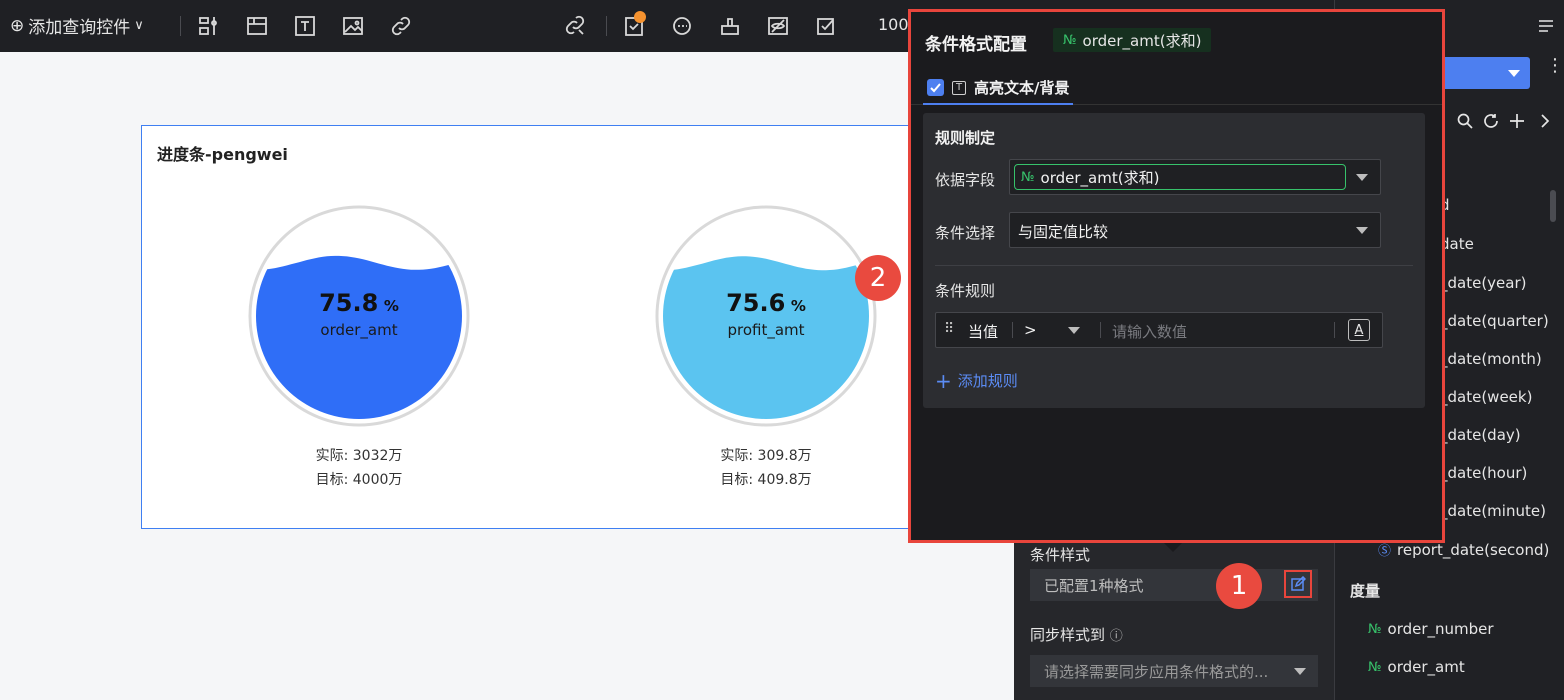 The image size is (1564, 700). Describe the element at coordinates (1486, 397) in the screenshot. I see `dimension-field: _date(week)` at that location.